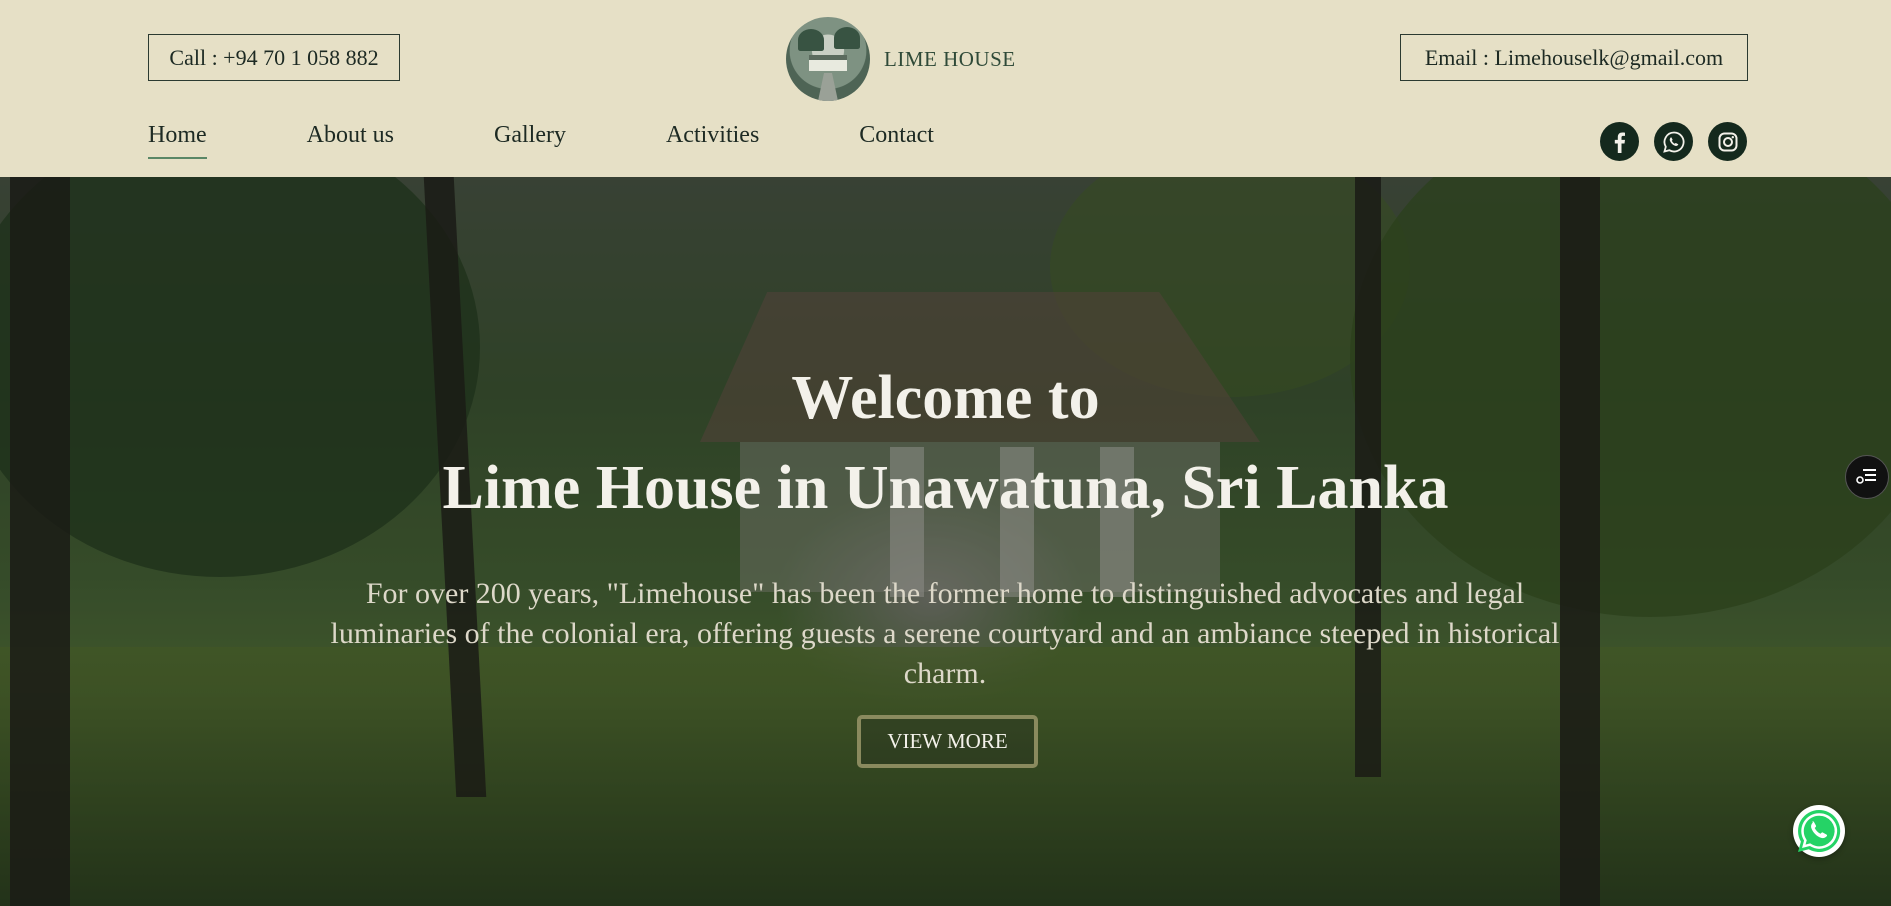 The image size is (1891, 906). I want to click on instagram-link, so click(1727, 141).